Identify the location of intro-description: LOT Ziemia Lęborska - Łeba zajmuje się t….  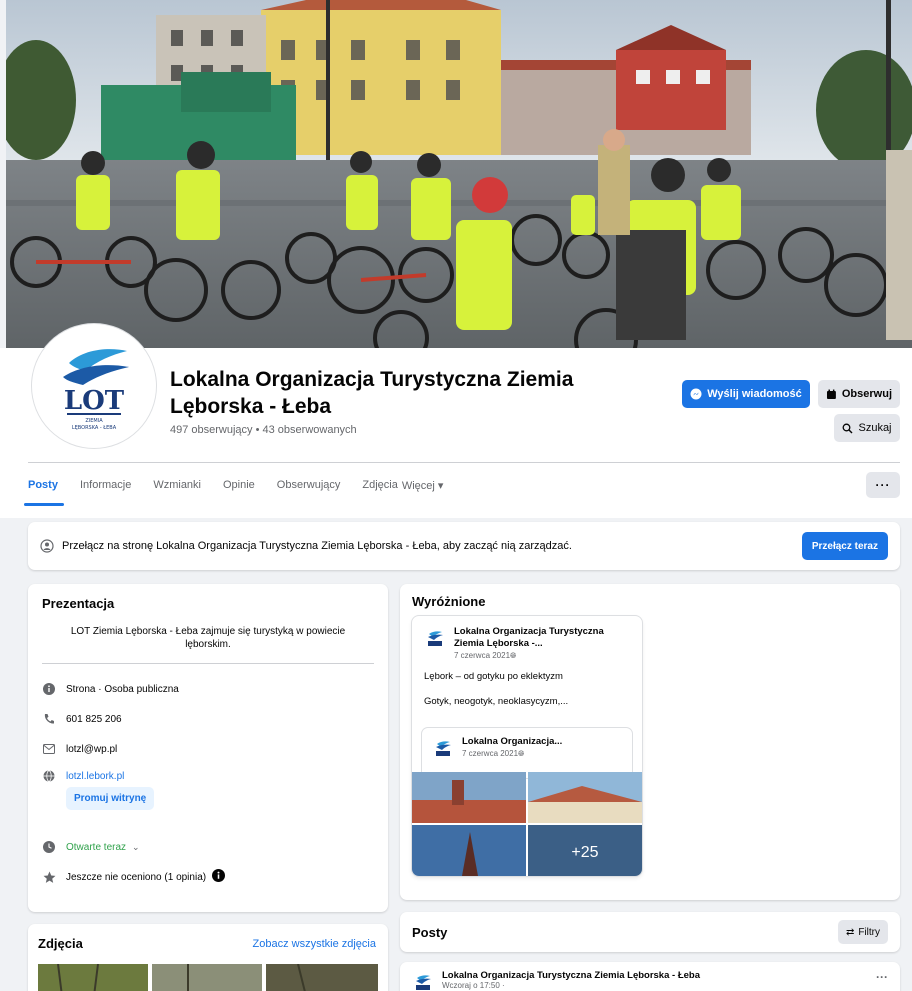
(208, 638).